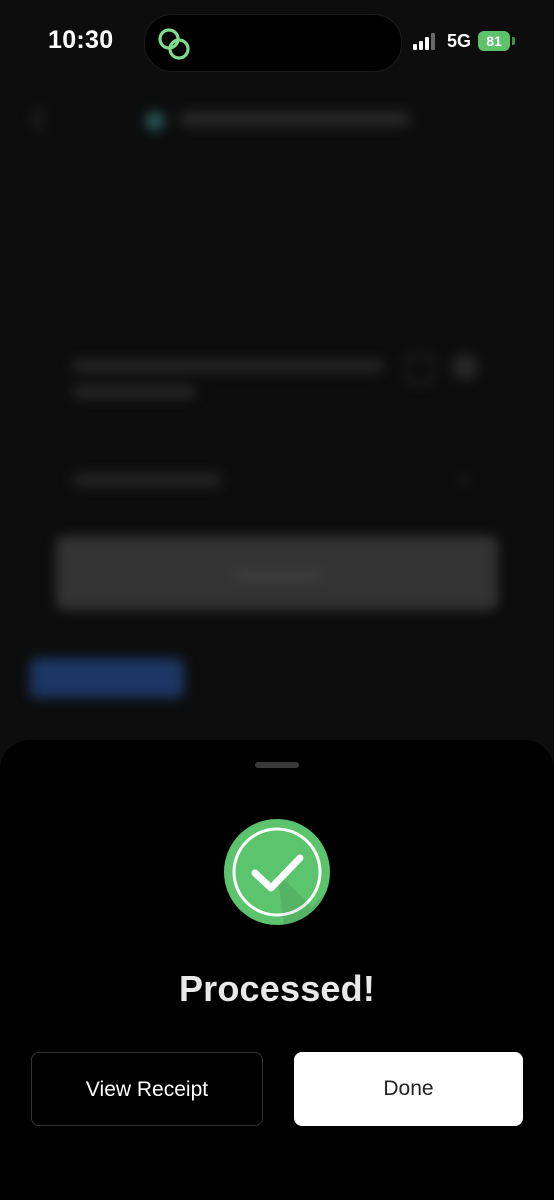  I want to click on sheet-grabber, so click(277, 765).